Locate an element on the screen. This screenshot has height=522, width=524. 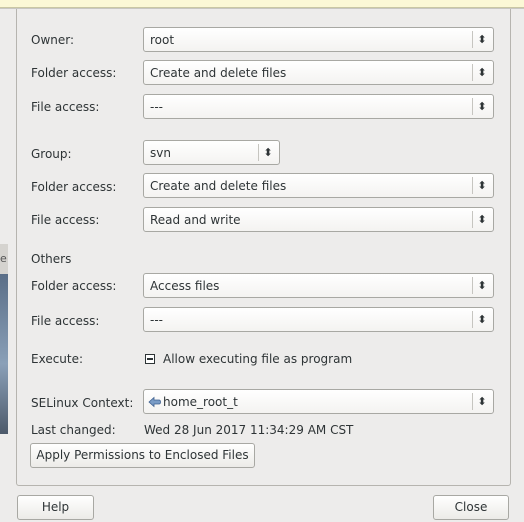
help-button: Help is located at coordinates (55, 507).